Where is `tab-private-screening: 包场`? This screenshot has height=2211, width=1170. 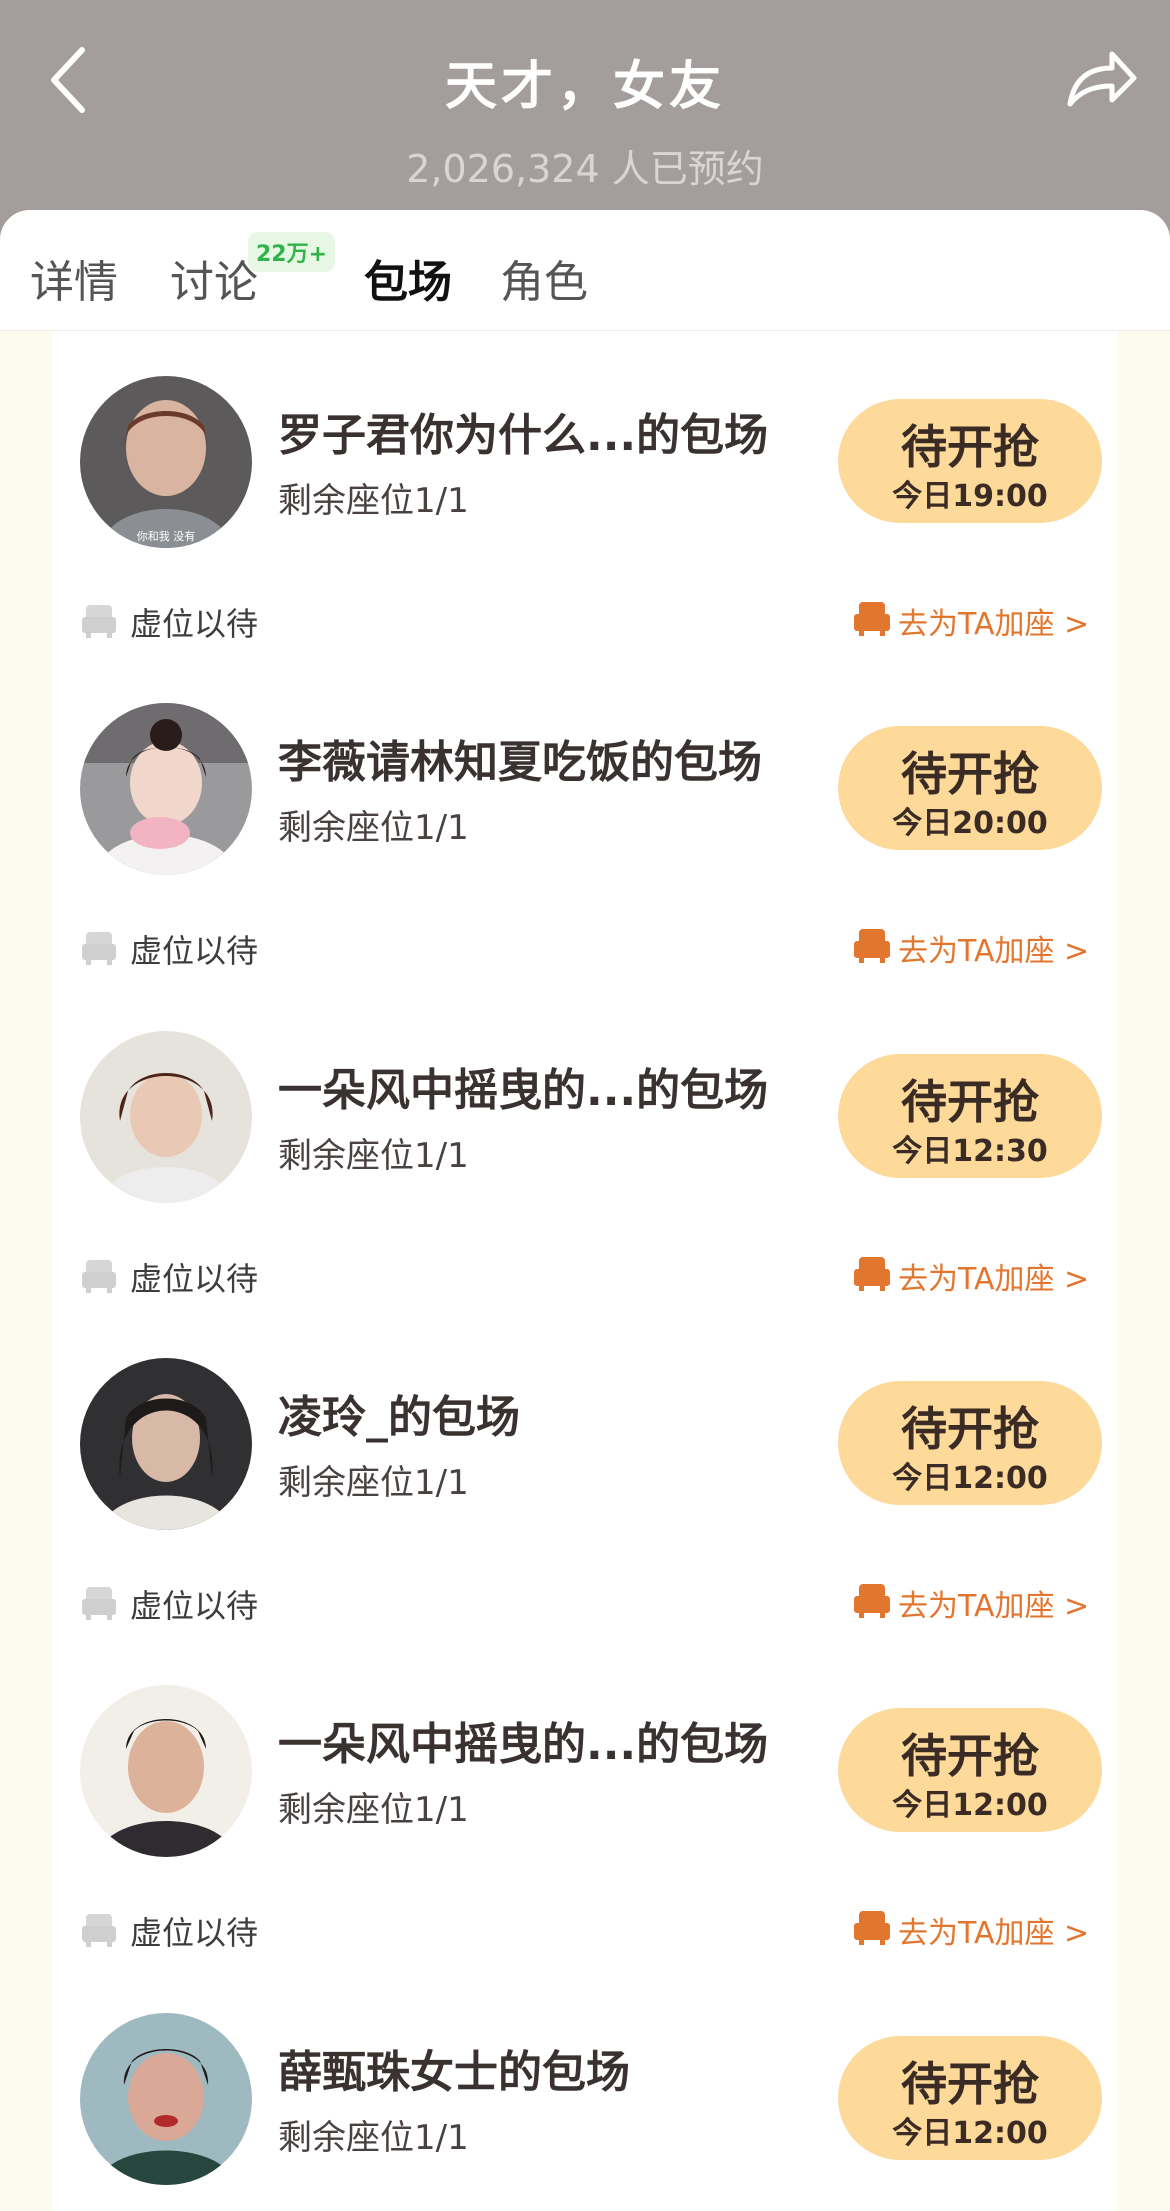
tab-private-screening: 包场 is located at coordinates (408, 278).